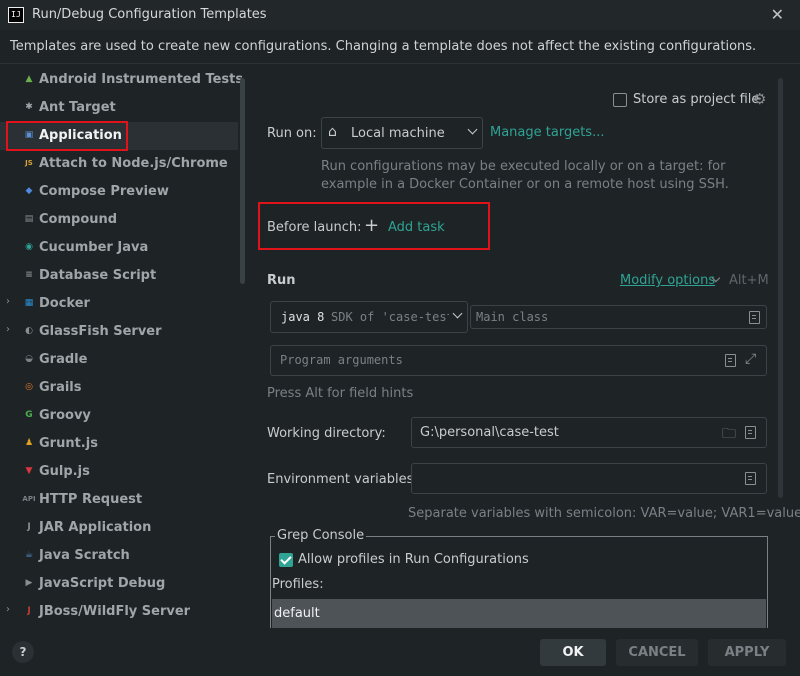 This screenshot has width=800, height=676. What do you see at coordinates (696, 99) in the screenshot?
I see `store-as-project-file-label: Store as project file` at bounding box center [696, 99].